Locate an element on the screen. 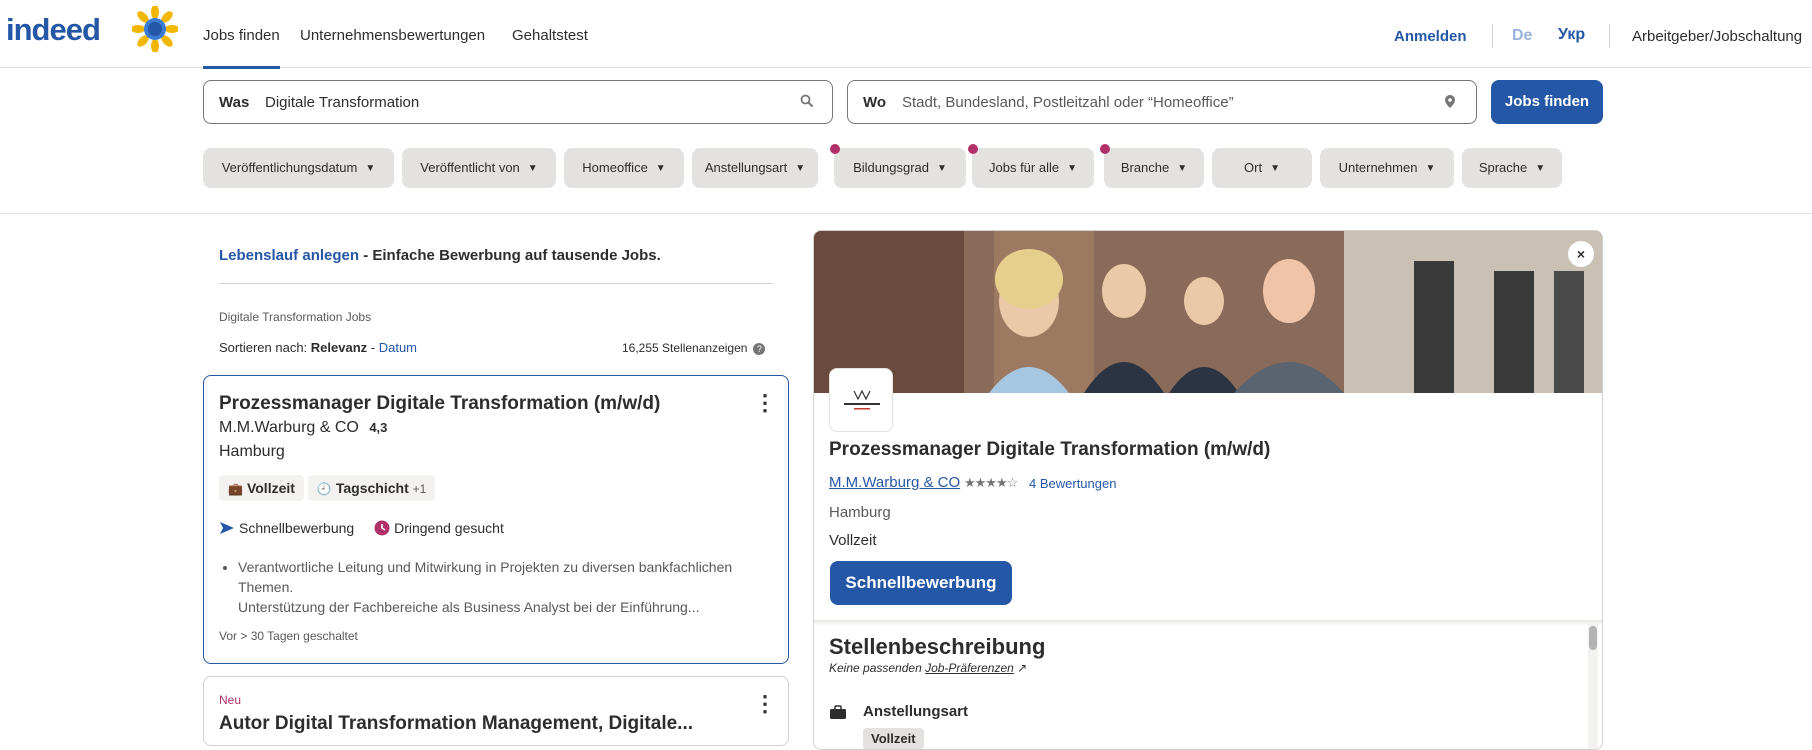  filter-publisher: Veröffentlicht von ▼ is located at coordinates (479, 168).